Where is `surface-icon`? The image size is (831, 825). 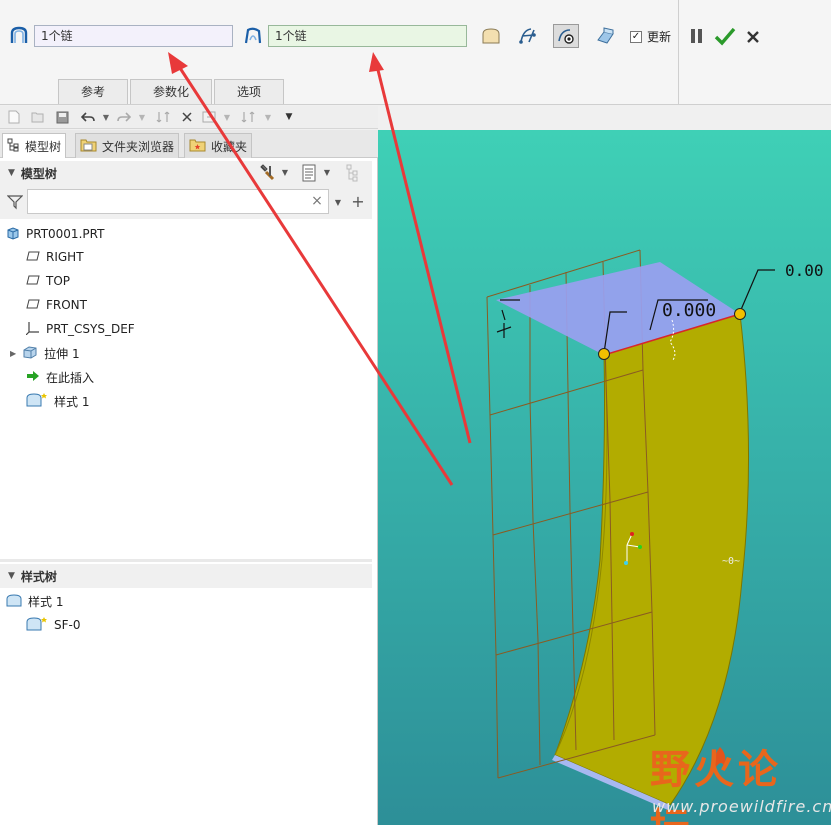 surface-icon is located at coordinates (491, 36).